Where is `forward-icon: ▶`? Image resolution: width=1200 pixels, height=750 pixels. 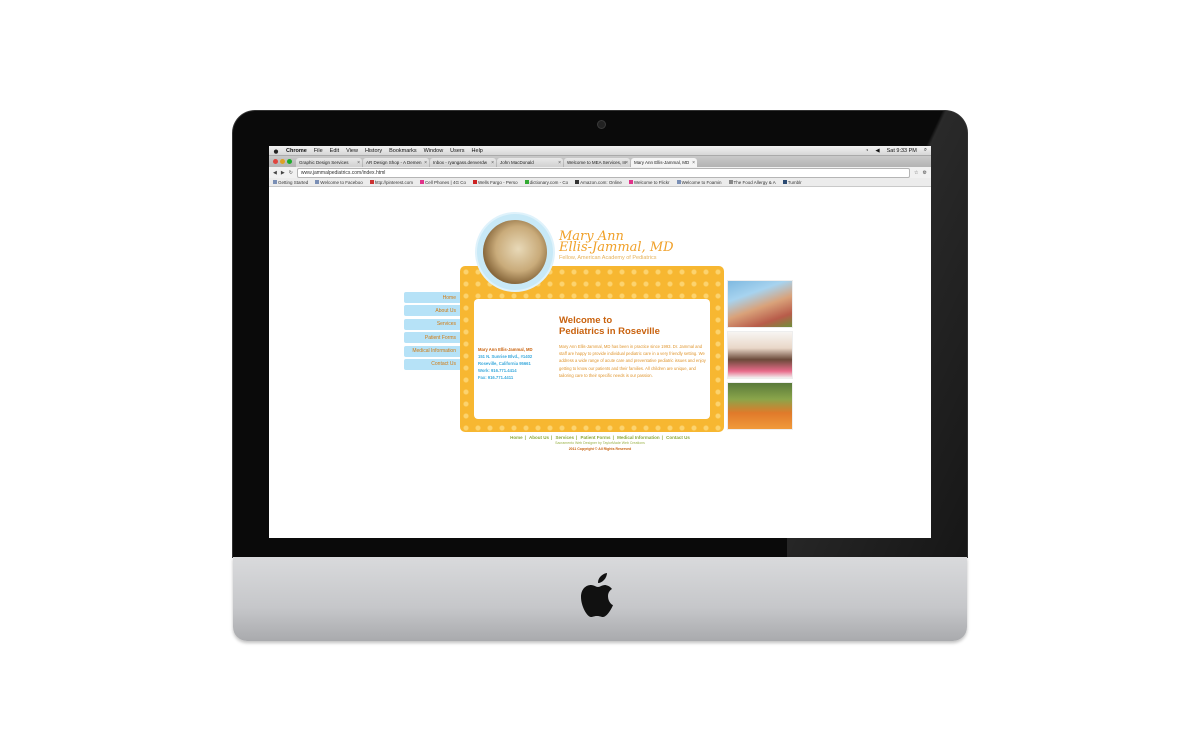
forward-icon: ▶ is located at coordinates (283, 173).